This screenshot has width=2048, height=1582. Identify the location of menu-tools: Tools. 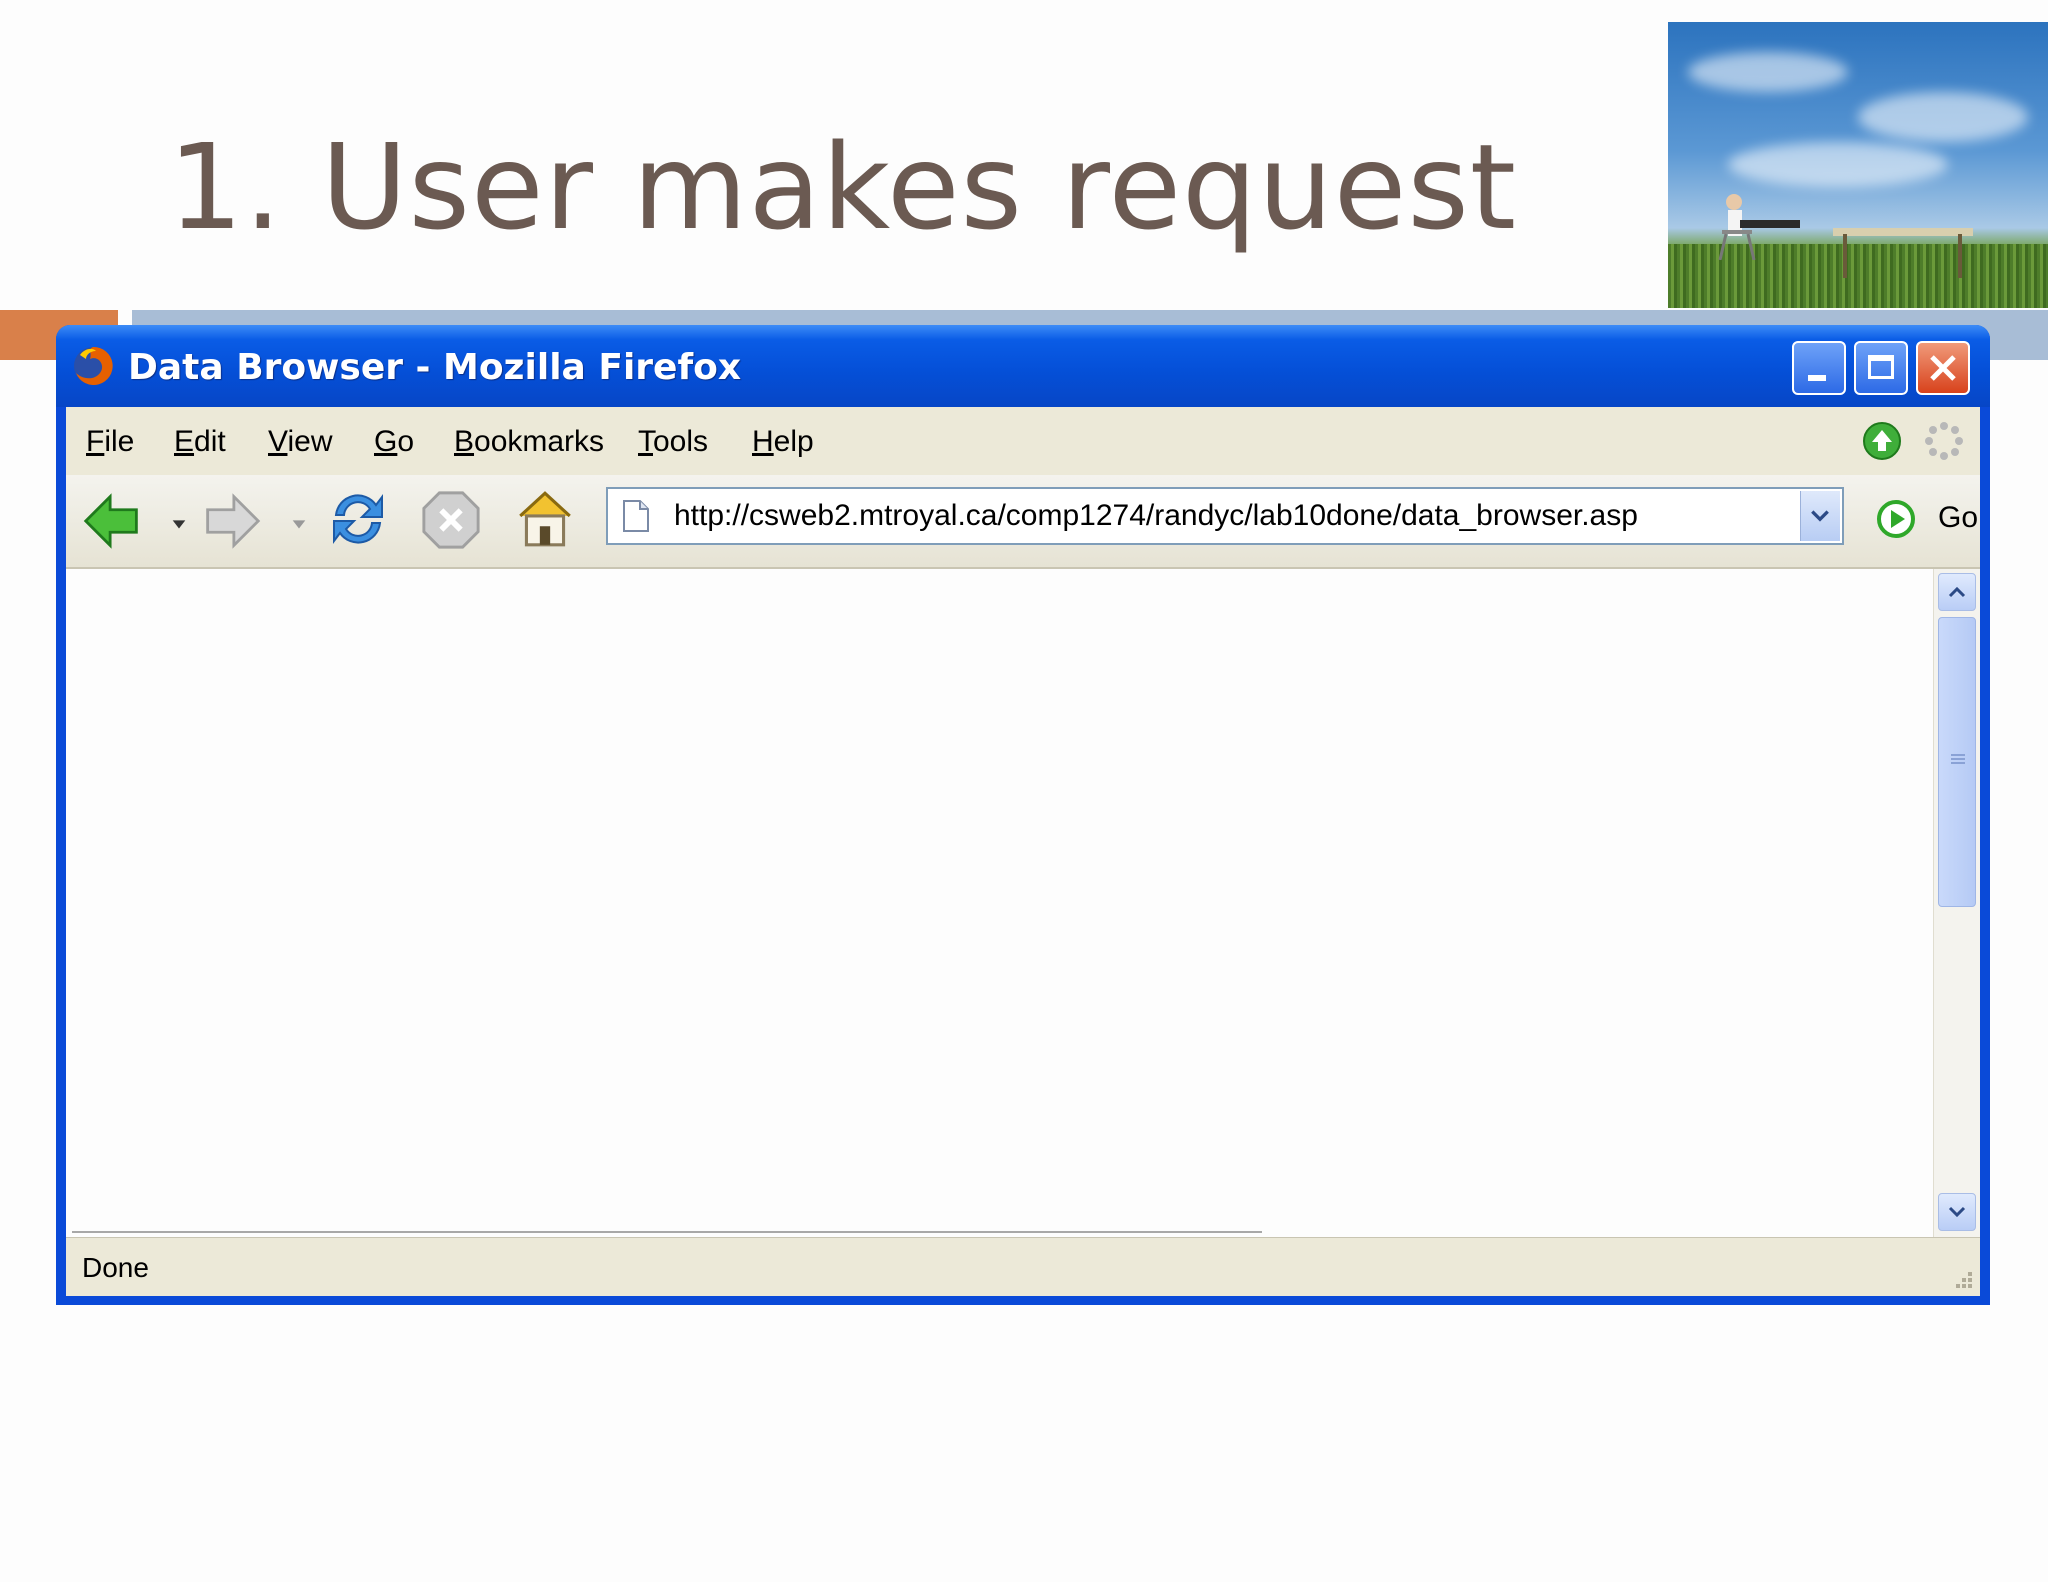
(673, 442).